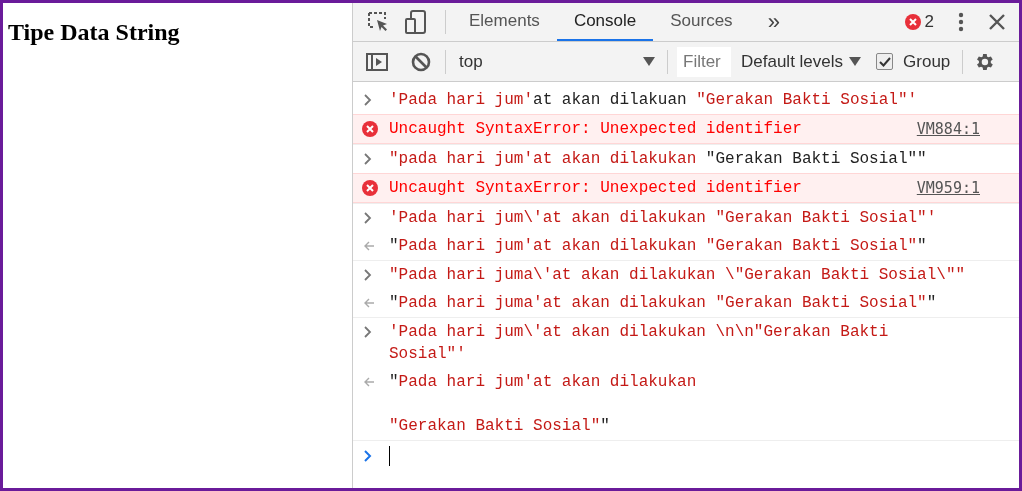  Describe the element at coordinates (885, 61) in the screenshot. I see `group-checkbox` at that location.